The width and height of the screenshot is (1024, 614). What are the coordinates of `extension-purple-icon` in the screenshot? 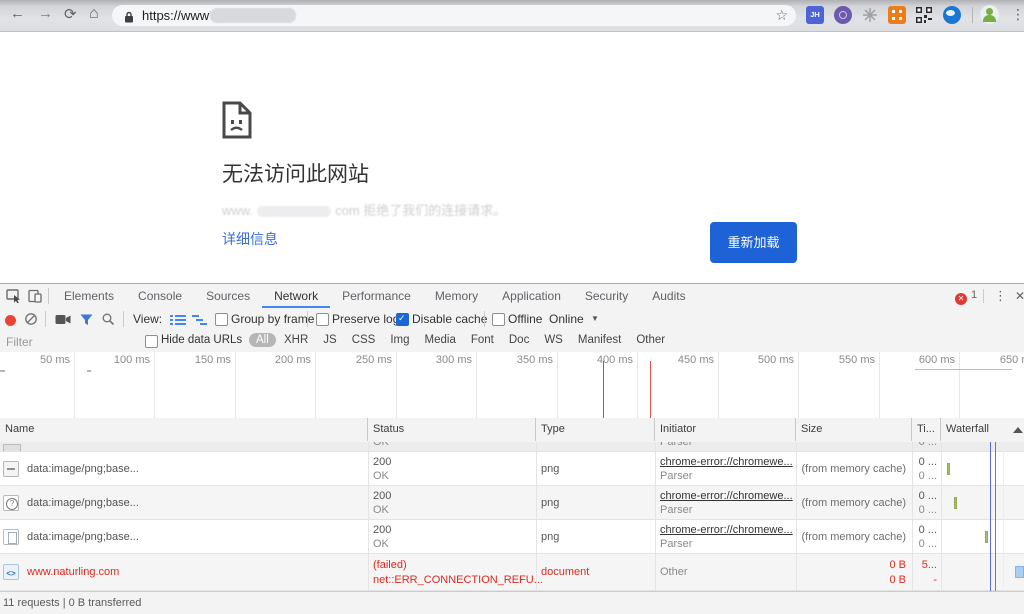 It's located at (843, 15).